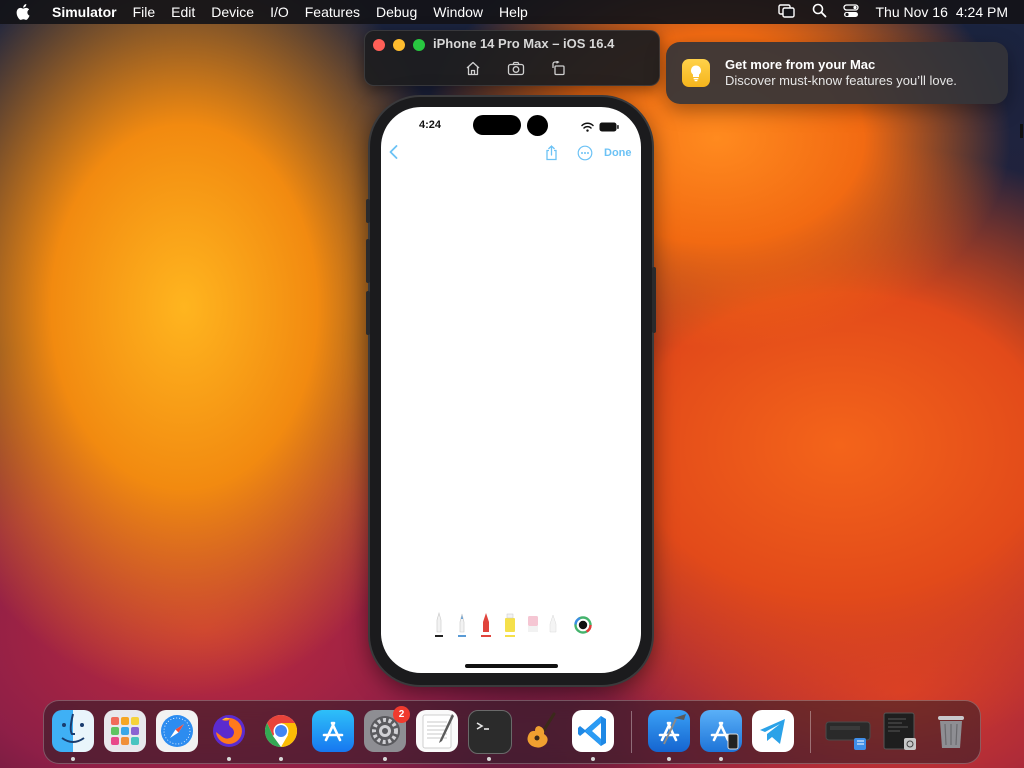 The height and width of the screenshot is (768, 1024). Describe the element at coordinates (177, 731) in the screenshot. I see `dock-safari` at that location.